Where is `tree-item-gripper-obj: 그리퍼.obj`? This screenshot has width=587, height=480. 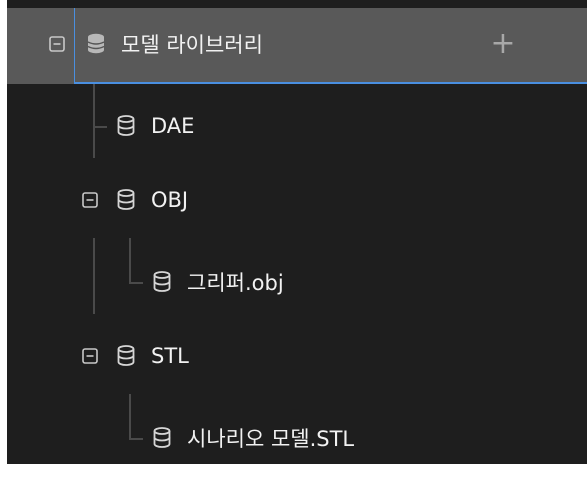 tree-item-gripper-obj: 그리퍼.obj is located at coordinates (217, 282).